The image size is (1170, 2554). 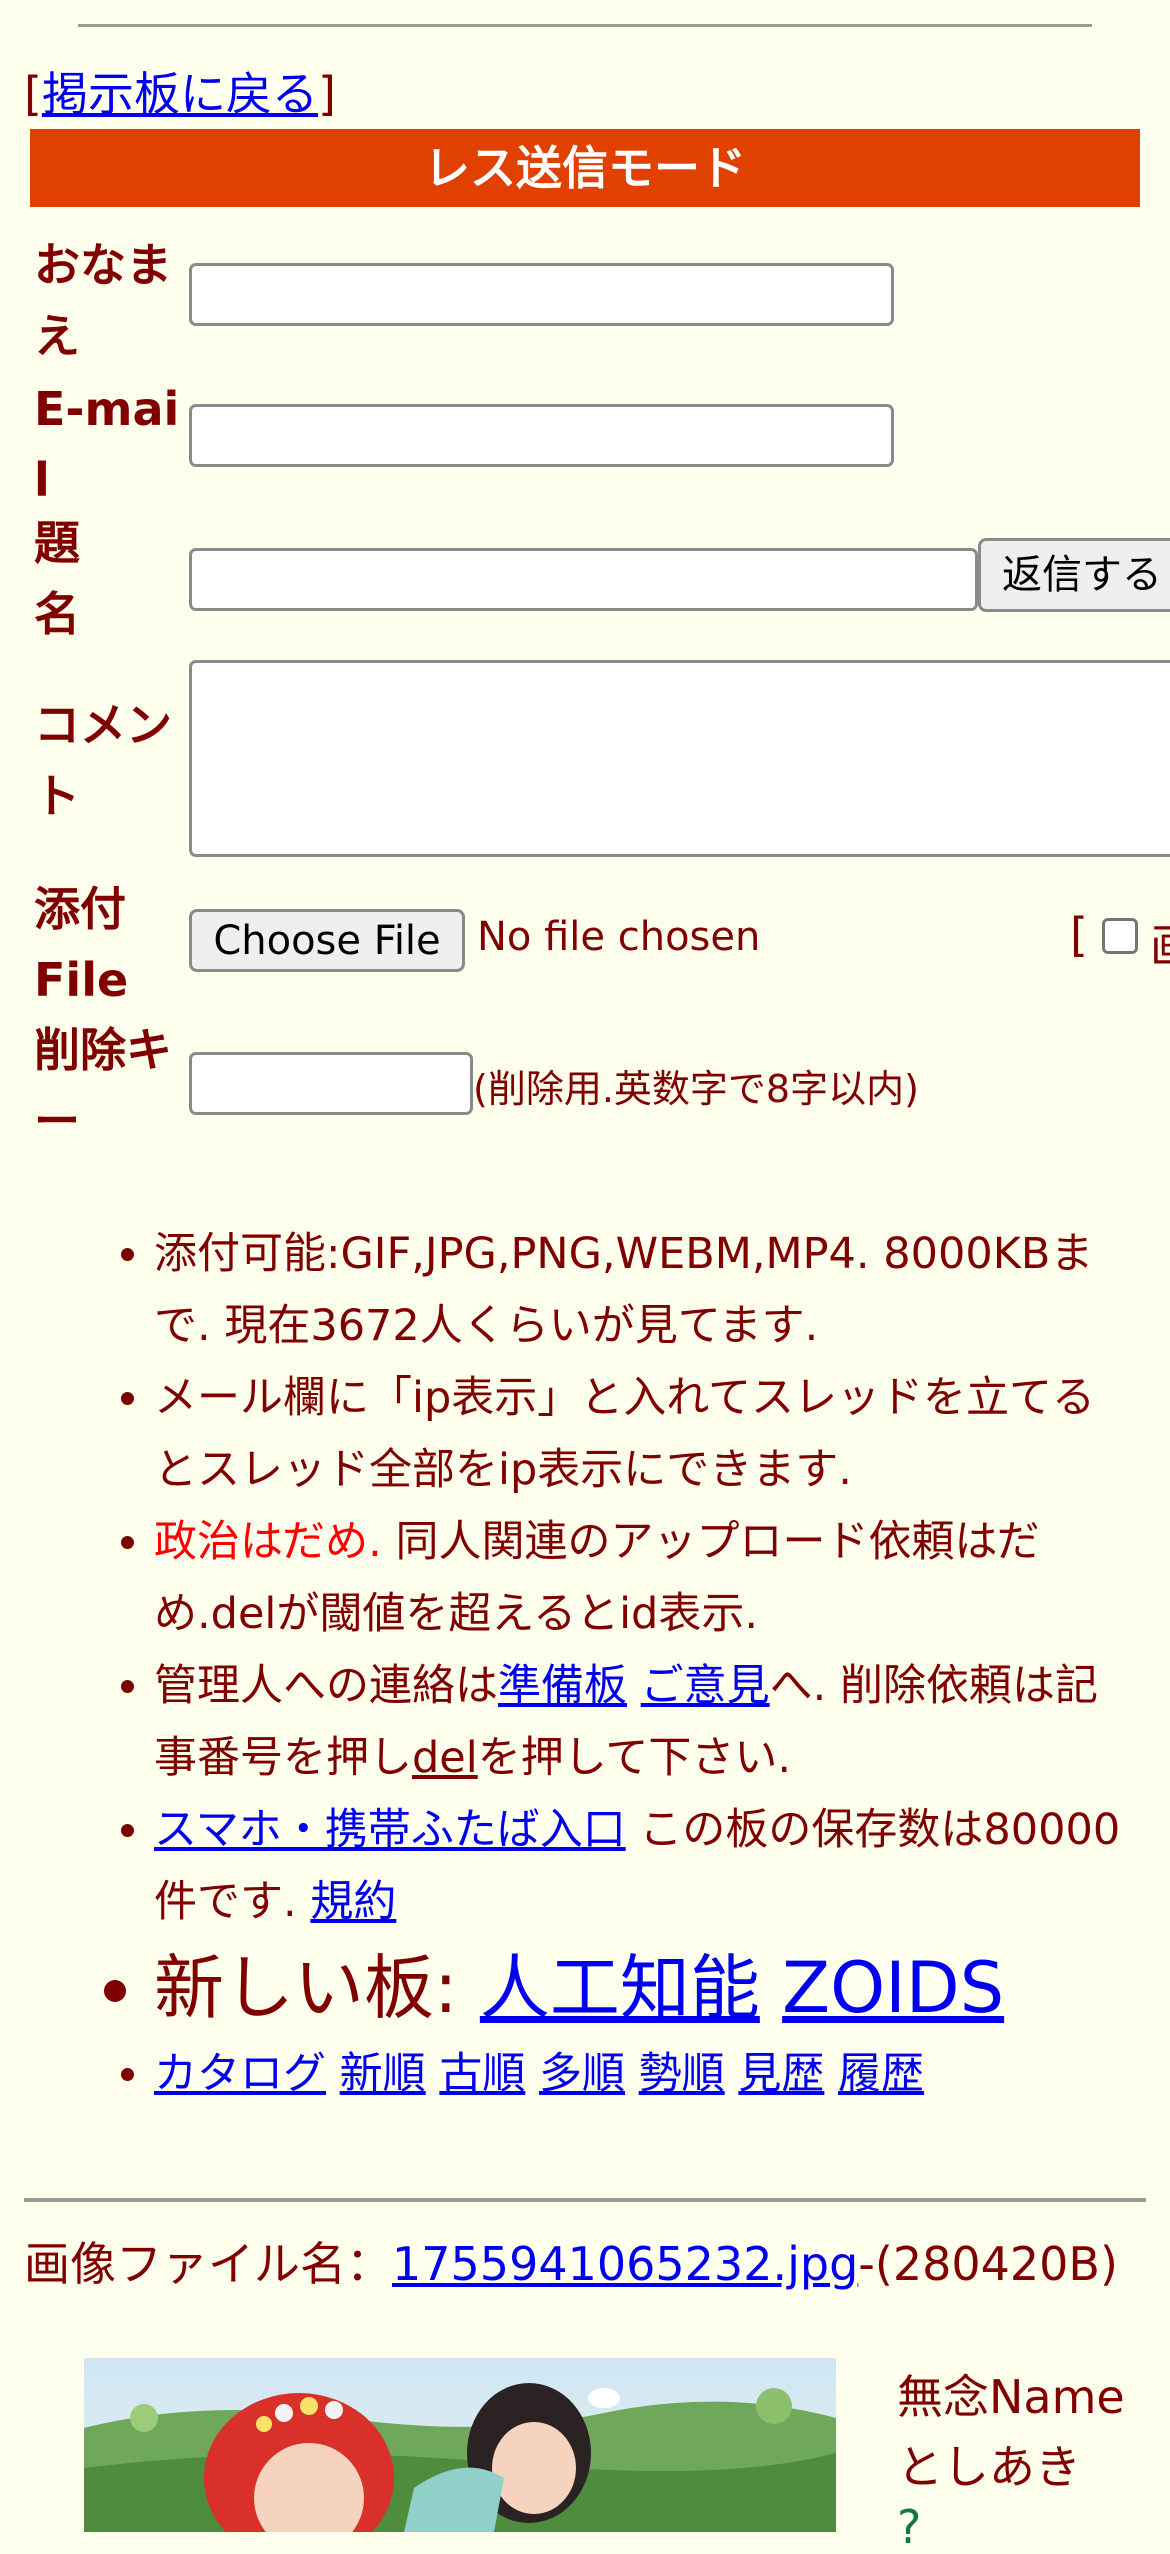 What do you see at coordinates (390, 1830) in the screenshot?
I see `mobile-entrance-link: スマホ・携帯ふたば入口` at bounding box center [390, 1830].